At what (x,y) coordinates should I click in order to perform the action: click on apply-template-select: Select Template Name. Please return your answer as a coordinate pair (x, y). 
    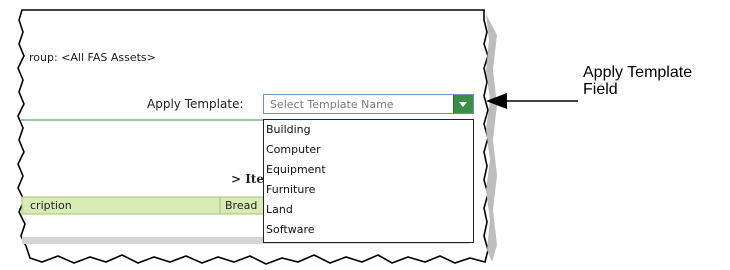
    Looking at the image, I should click on (368, 104).